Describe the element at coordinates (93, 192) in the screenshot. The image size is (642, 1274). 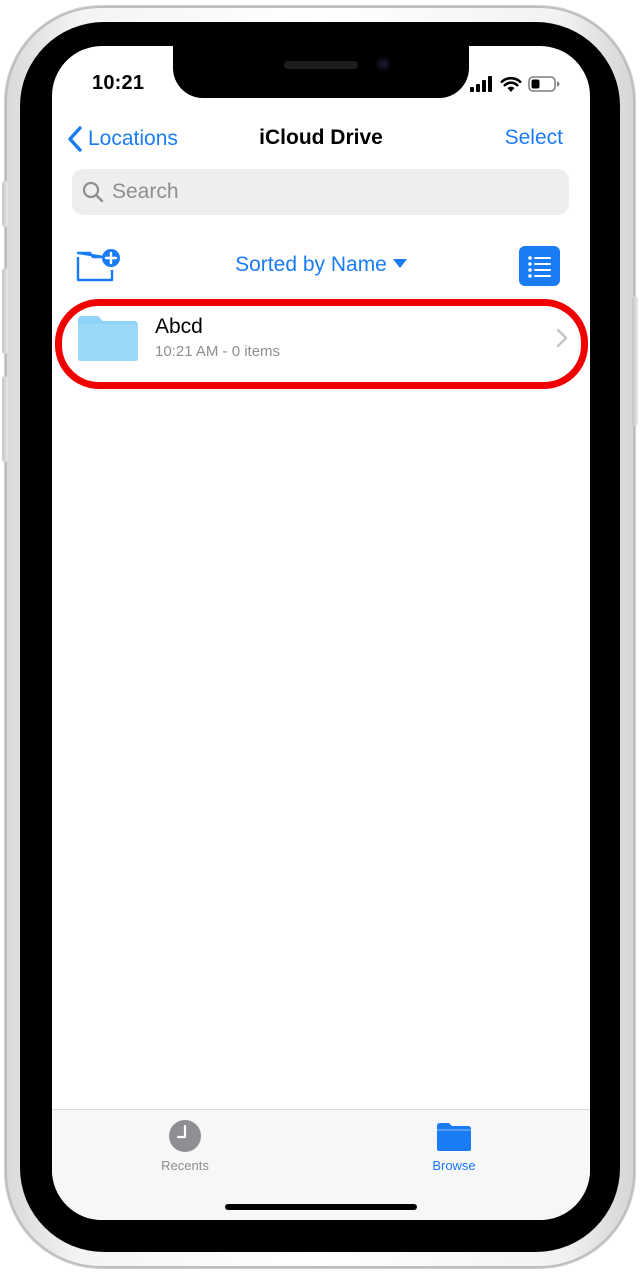
I see `search-icon` at that location.